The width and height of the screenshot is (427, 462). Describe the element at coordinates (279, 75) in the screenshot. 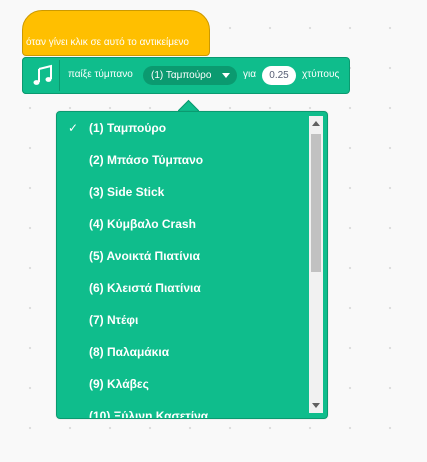

I see `beats-input: 0.25` at that location.